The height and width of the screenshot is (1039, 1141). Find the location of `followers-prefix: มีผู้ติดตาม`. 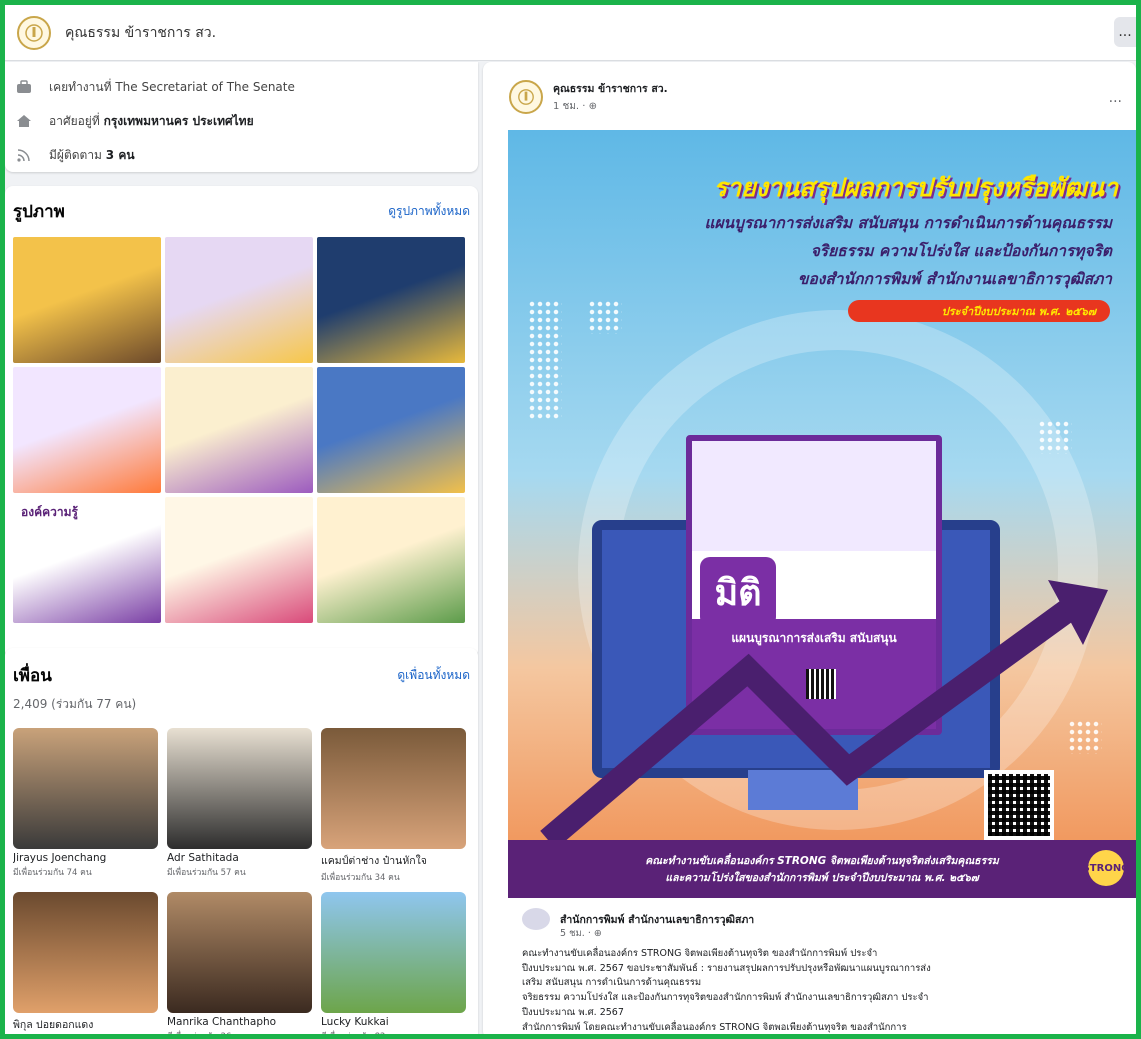

followers-prefix: มีผู้ติดตาม is located at coordinates (75, 154).